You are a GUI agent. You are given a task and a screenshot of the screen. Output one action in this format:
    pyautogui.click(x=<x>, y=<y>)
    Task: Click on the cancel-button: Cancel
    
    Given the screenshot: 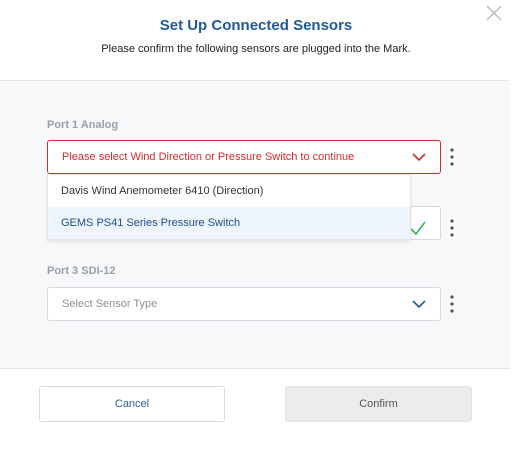 What is the action you would take?
    pyautogui.click(x=132, y=404)
    